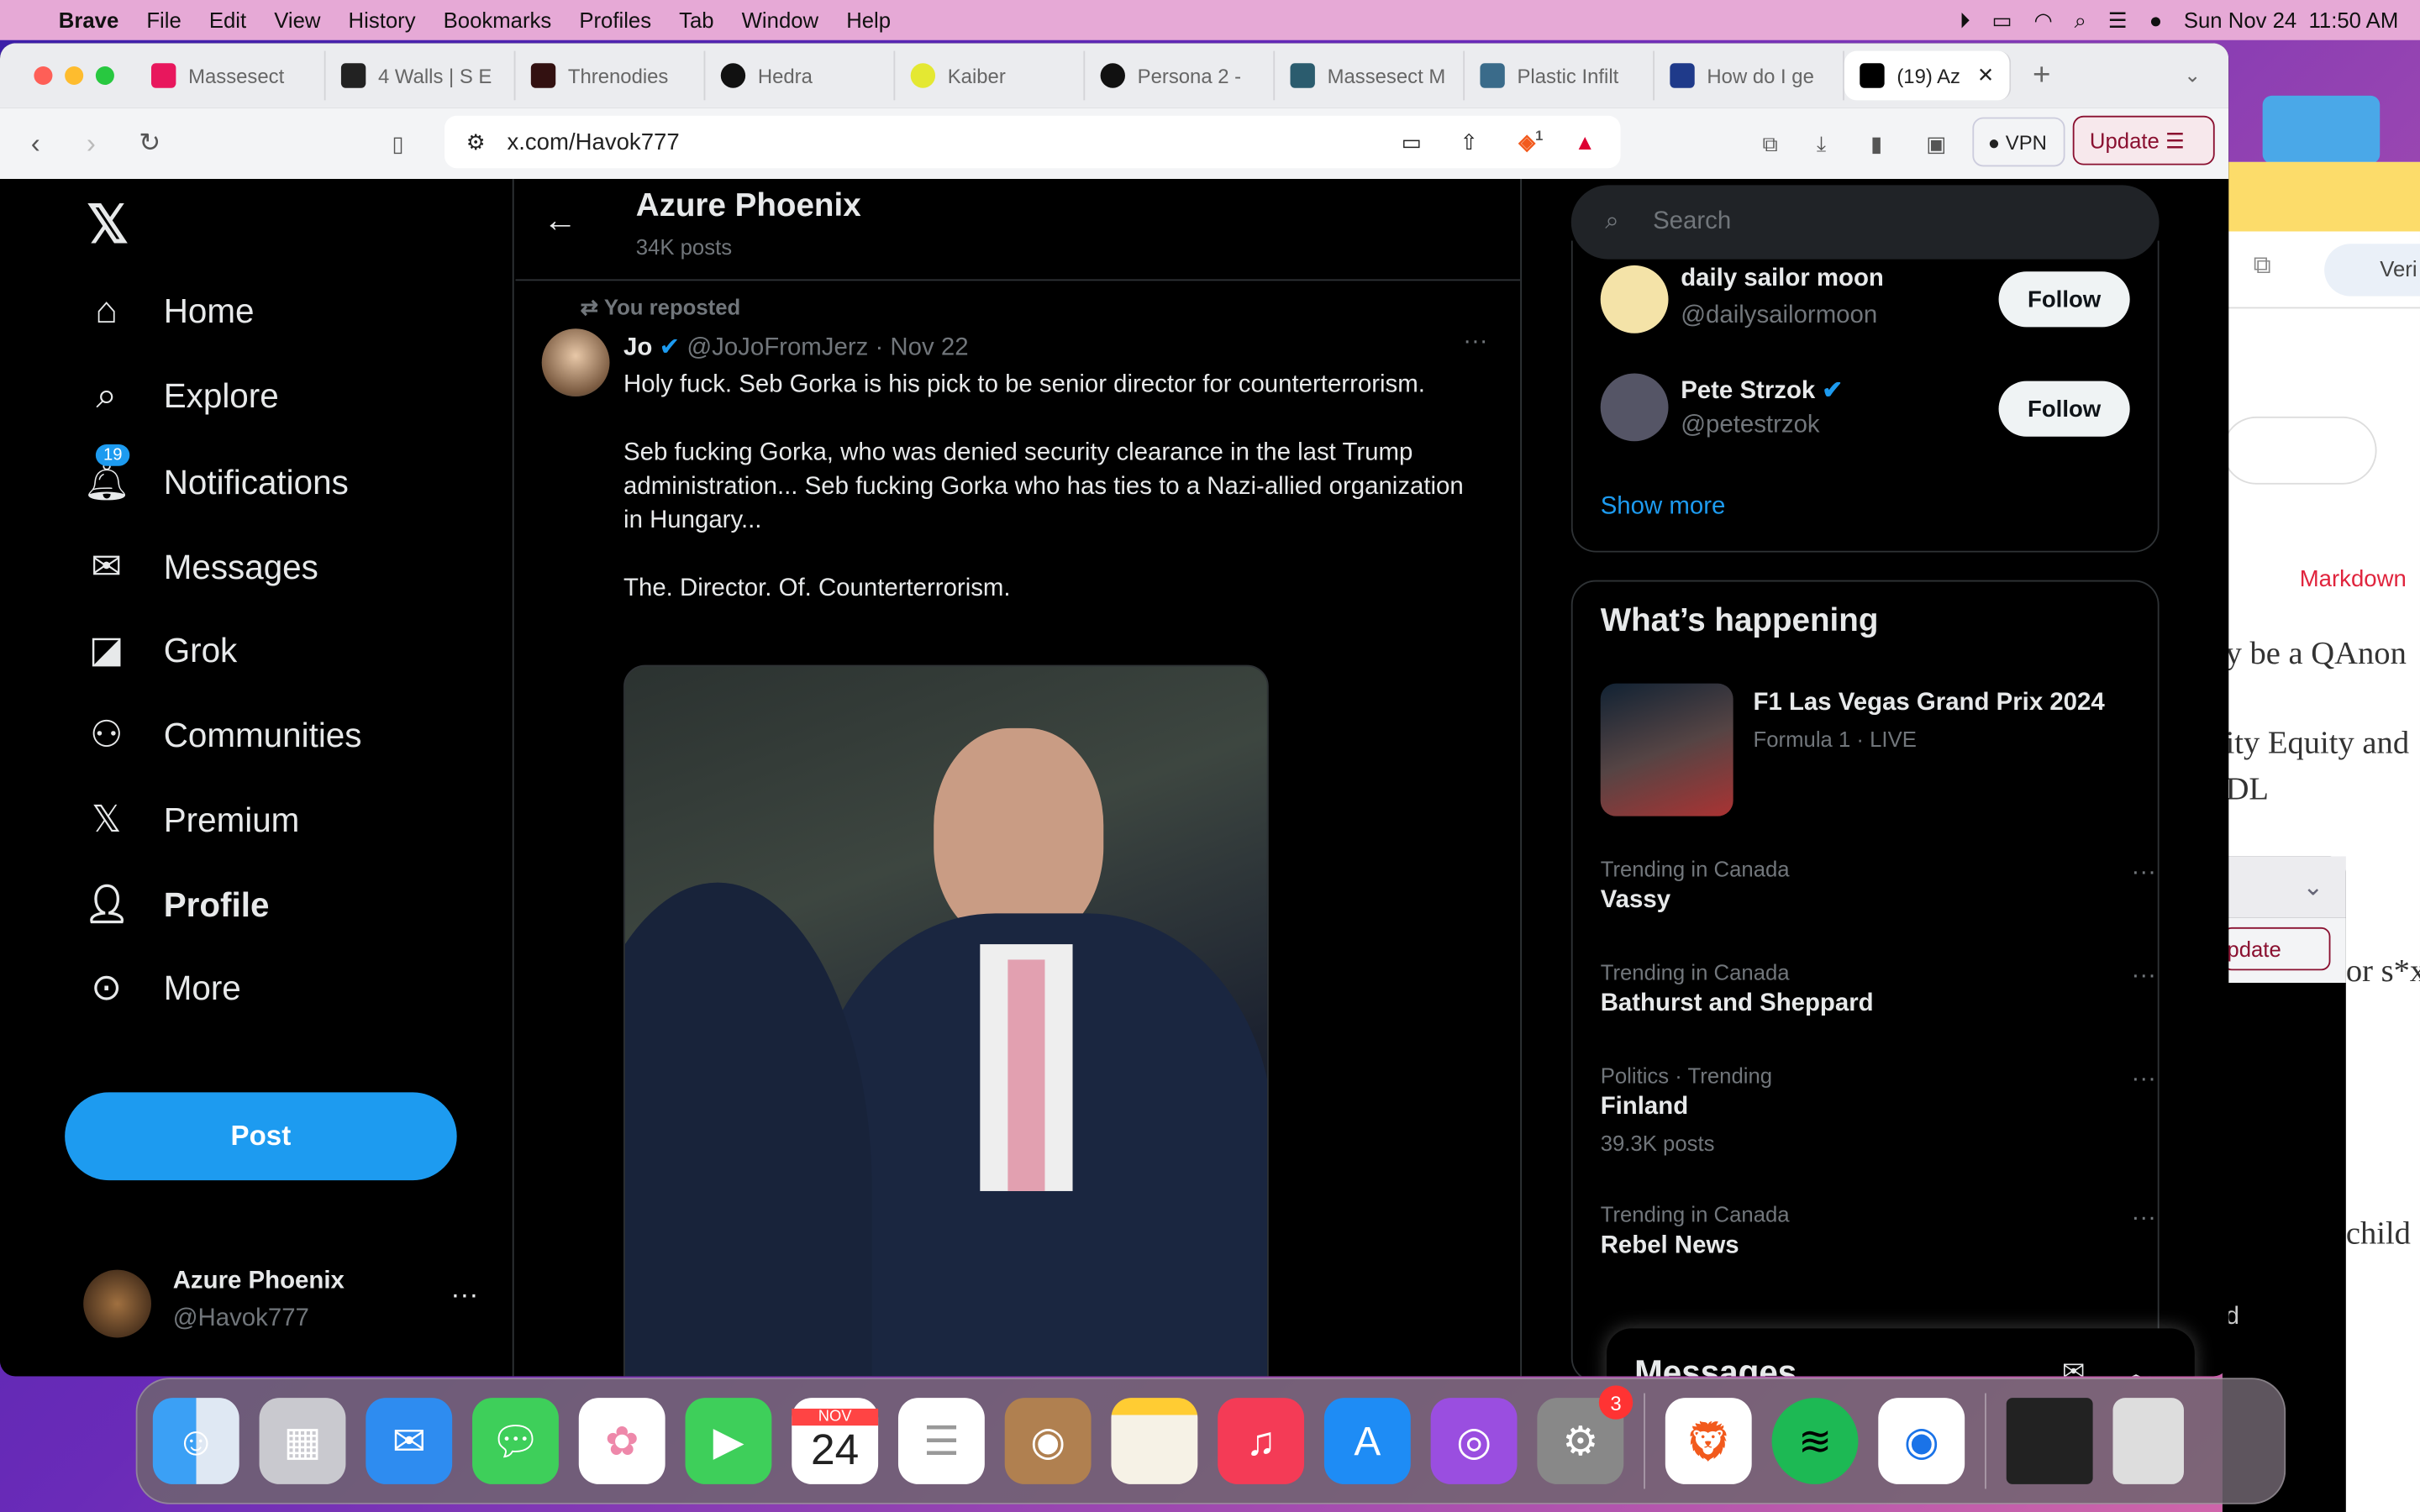  Describe the element at coordinates (637, 348) in the screenshot. I see `author-name: Jo` at that location.